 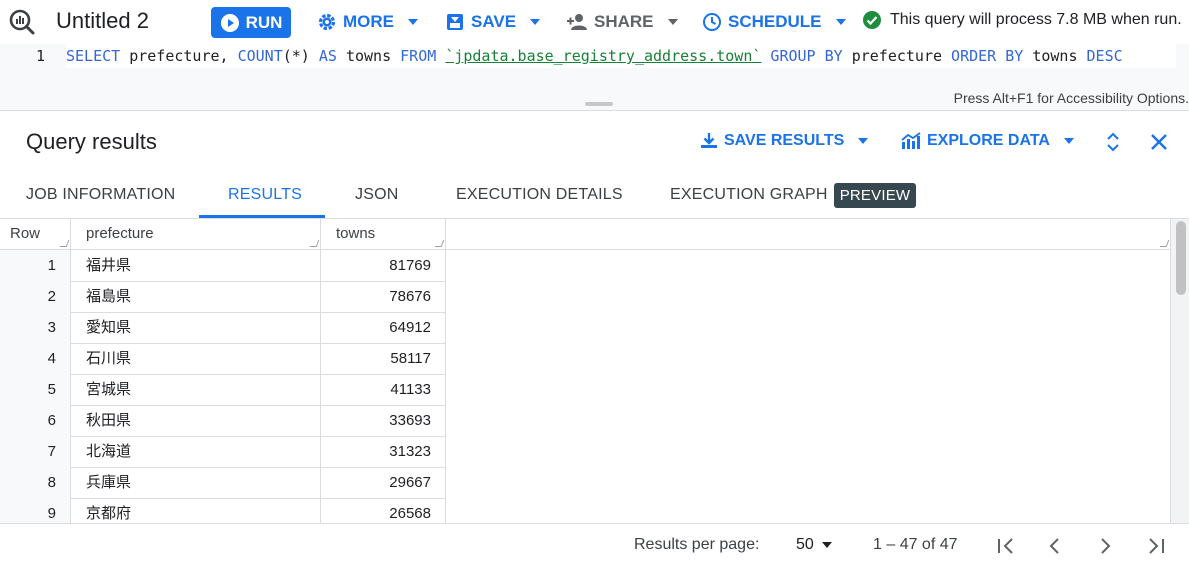 What do you see at coordinates (594, 544) in the screenshot?
I see `pagination-bar: Results per page: 50 1 – 47 of 47` at bounding box center [594, 544].